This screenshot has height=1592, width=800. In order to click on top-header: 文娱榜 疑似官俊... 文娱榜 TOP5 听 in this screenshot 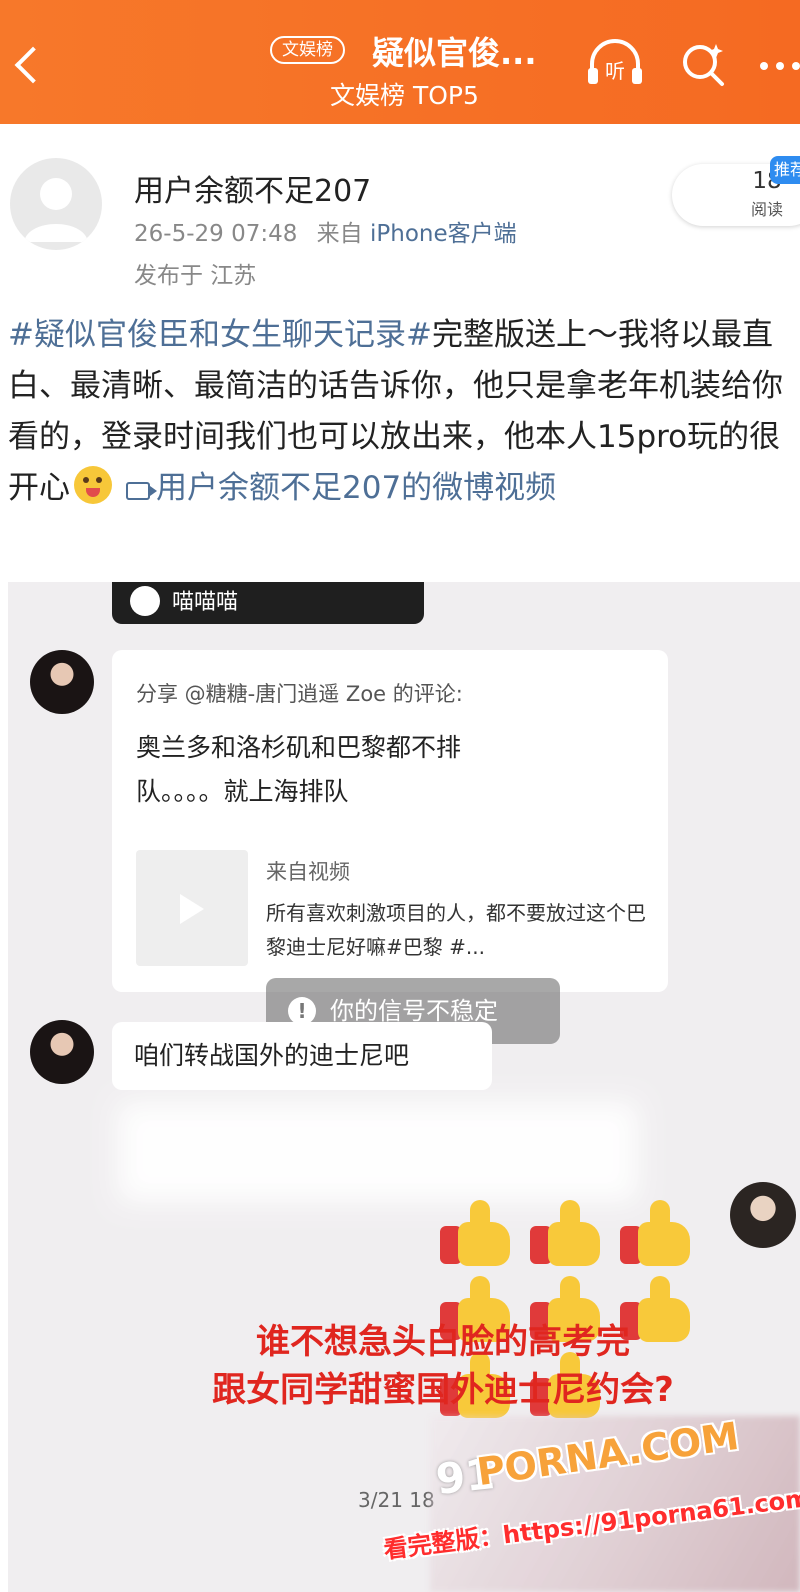, I will do `click(400, 62)`.